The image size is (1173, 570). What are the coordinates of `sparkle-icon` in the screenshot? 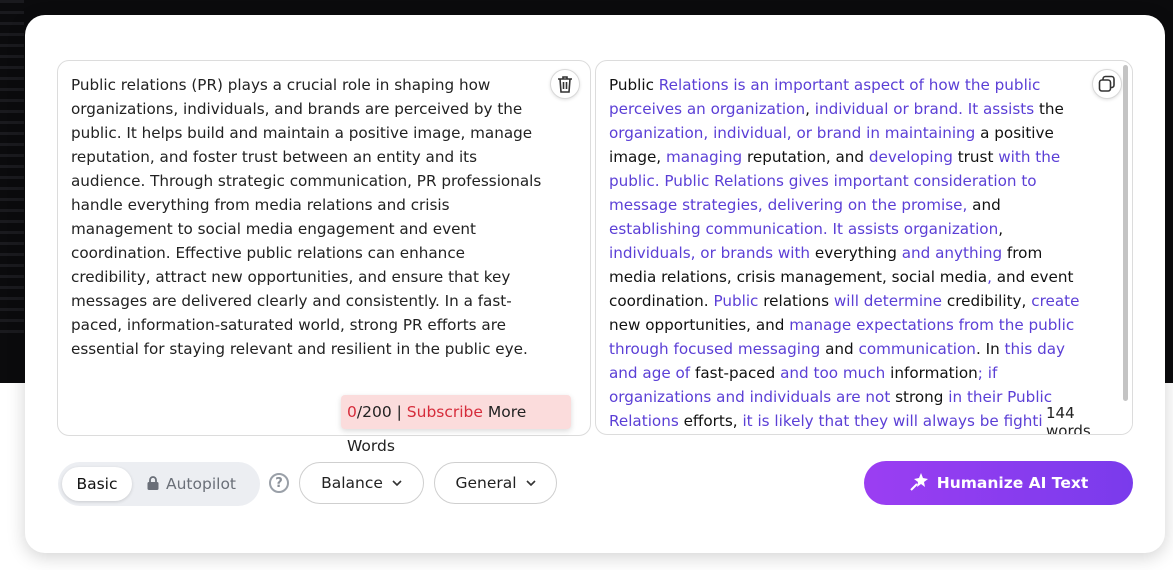 It's located at (919, 482).